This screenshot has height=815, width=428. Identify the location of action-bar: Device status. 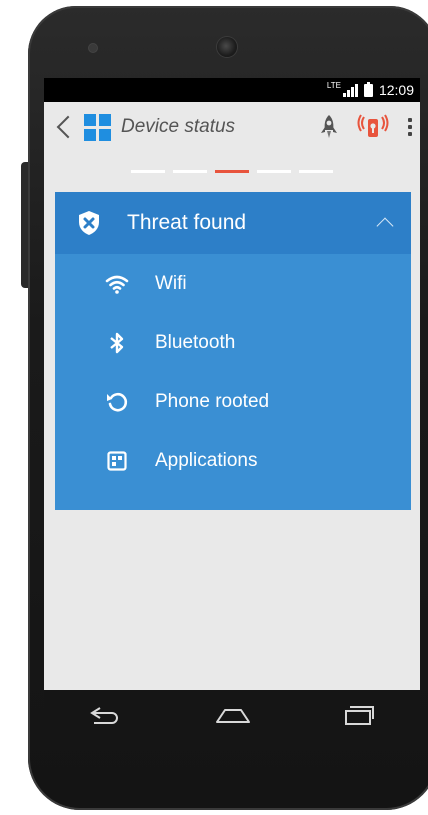
(232, 127).